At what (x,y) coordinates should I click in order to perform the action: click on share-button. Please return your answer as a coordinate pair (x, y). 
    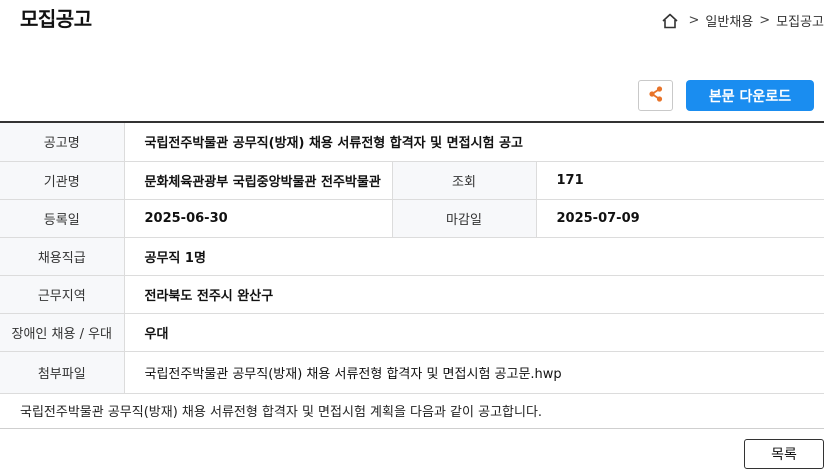
    Looking at the image, I should click on (655, 95).